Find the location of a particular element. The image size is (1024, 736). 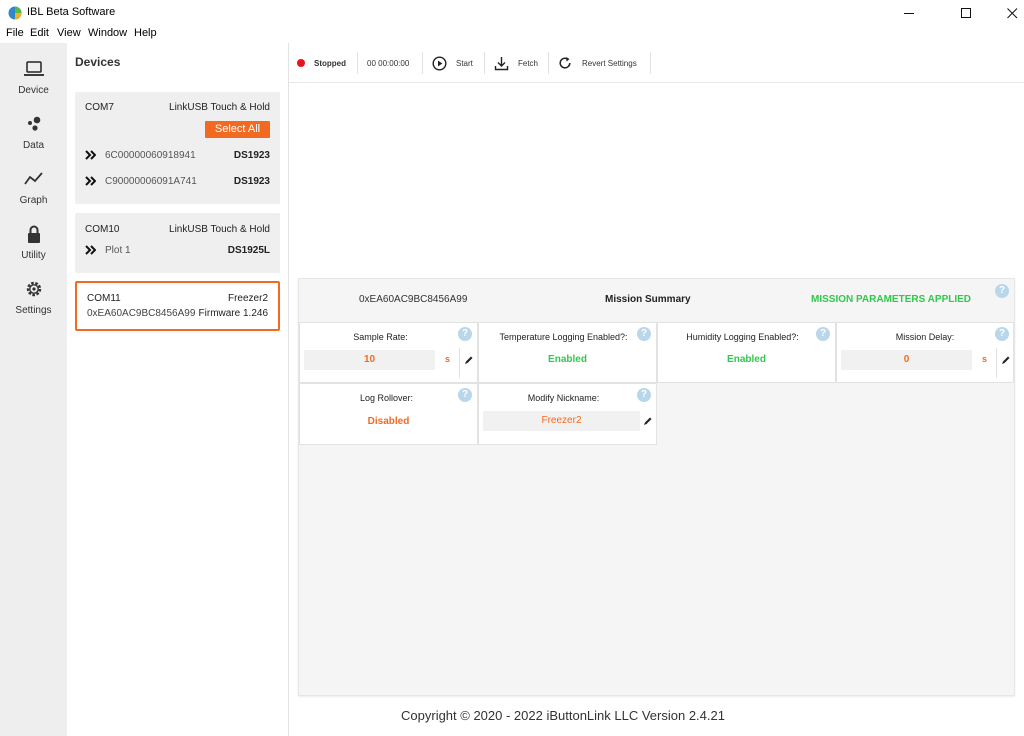

download-icon is located at coordinates (501, 63).